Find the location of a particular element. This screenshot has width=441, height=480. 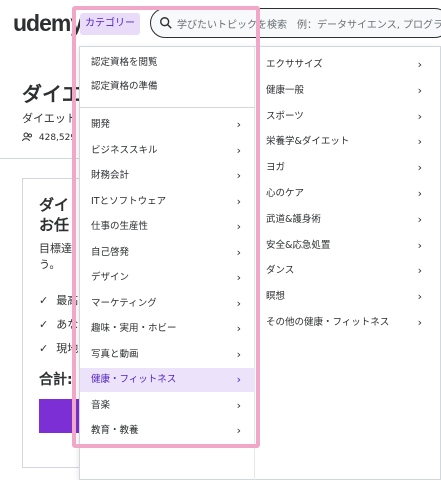

student-count-value: 428,529 is located at coordinates (57, 138).